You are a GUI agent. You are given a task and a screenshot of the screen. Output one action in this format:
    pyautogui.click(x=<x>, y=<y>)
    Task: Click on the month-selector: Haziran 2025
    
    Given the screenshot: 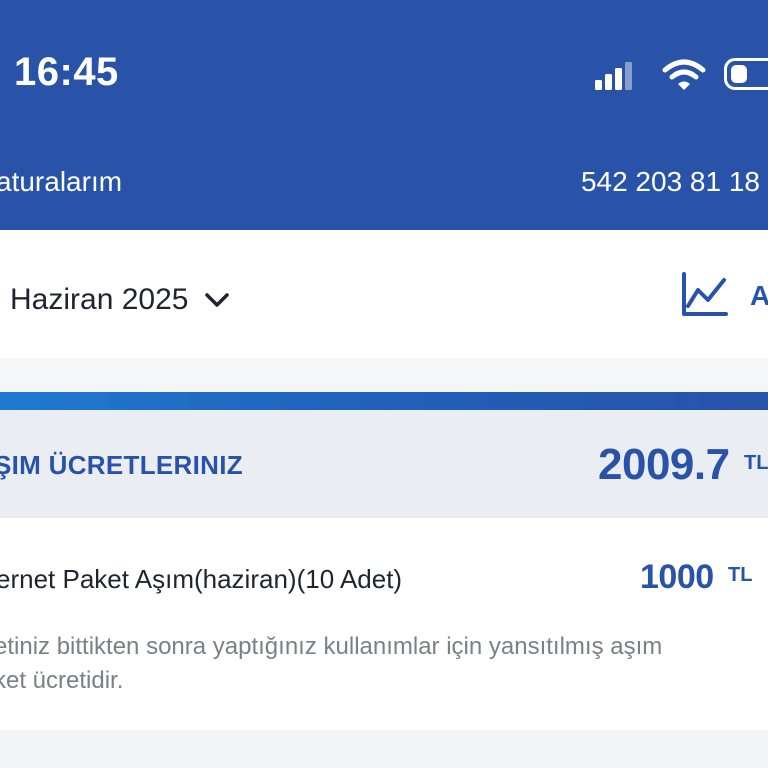 What is the action you would take?
    pyautogui.click(x=120, y=300)
    